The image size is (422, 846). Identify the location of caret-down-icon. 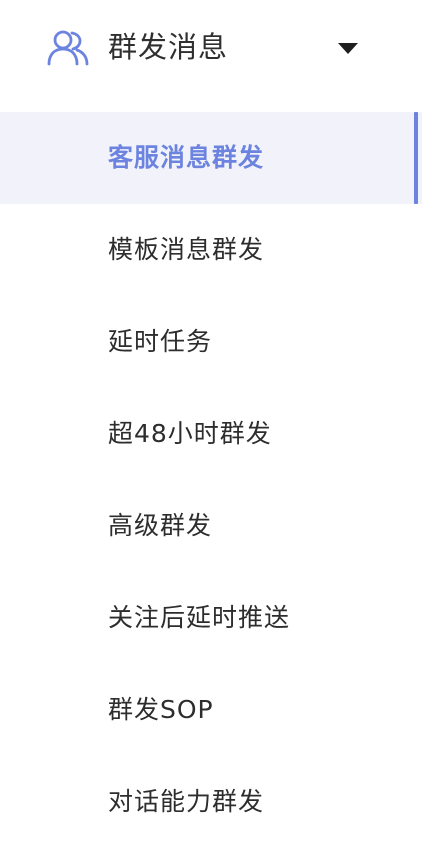
(348, 48).